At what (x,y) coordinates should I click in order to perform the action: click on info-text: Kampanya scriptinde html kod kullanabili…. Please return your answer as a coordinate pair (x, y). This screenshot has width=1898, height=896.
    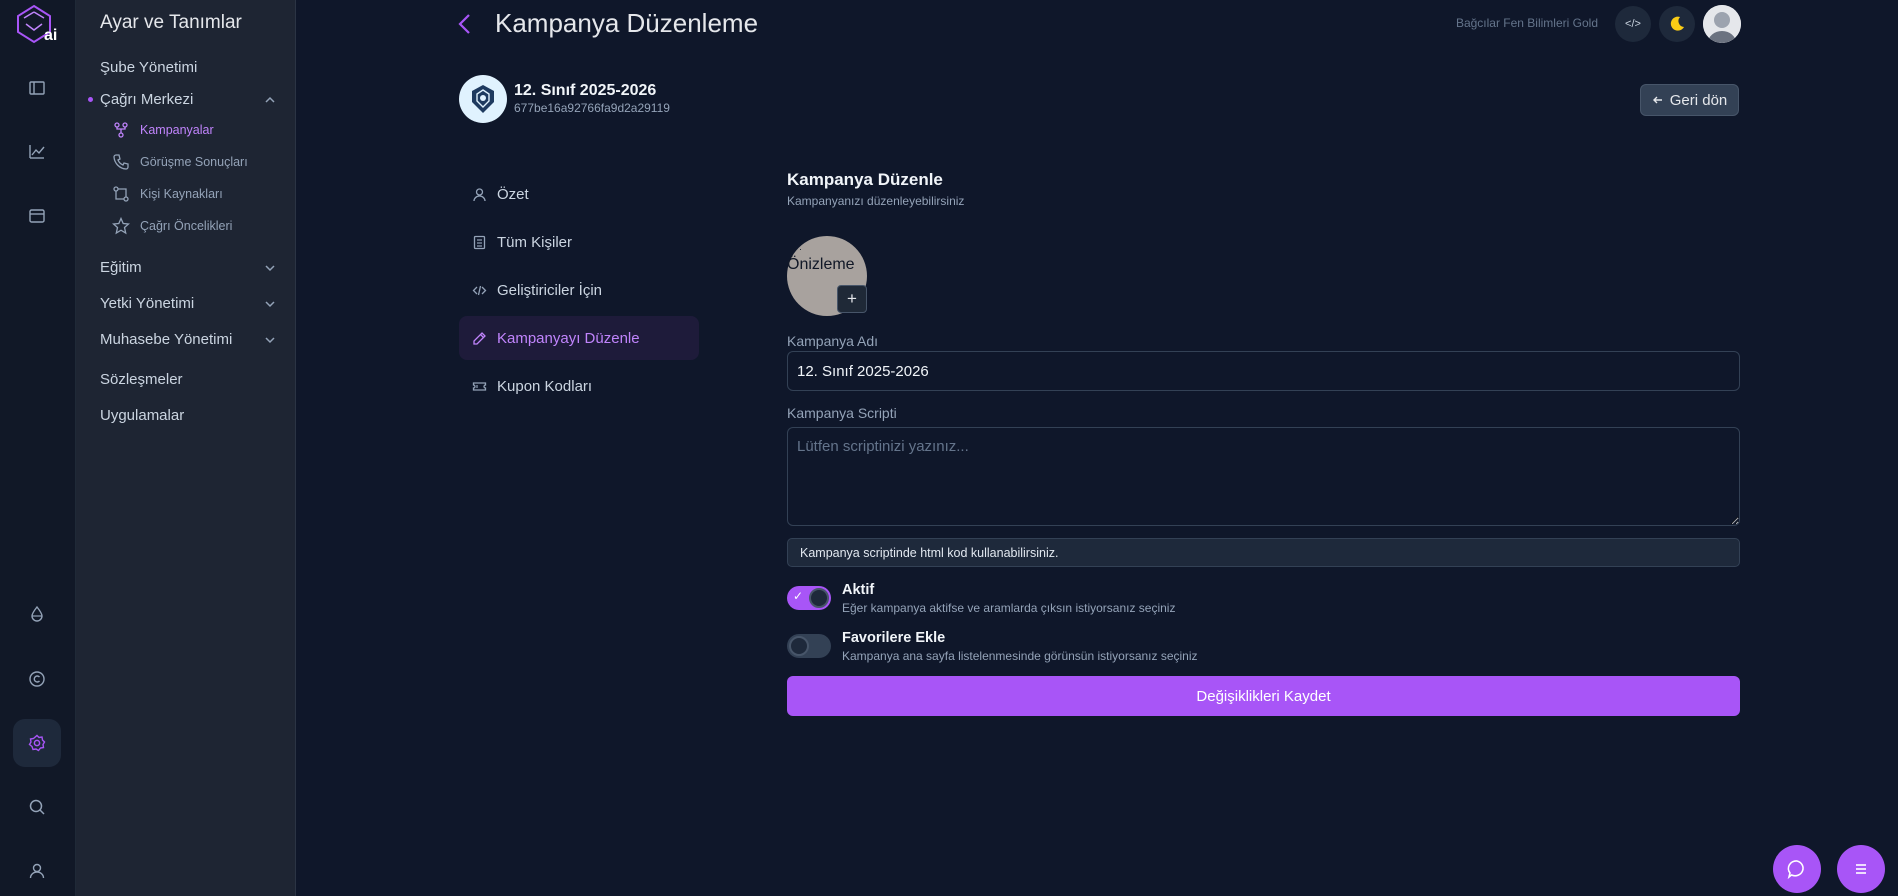
    Looking at the image, I should click on (929, 552).